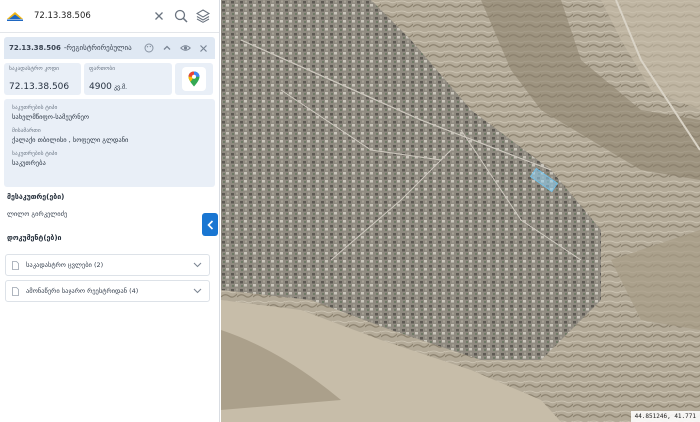  I want to click on info-value: ქალაქი თბილისი , სოფელი გლდანი, so click(70, 140).